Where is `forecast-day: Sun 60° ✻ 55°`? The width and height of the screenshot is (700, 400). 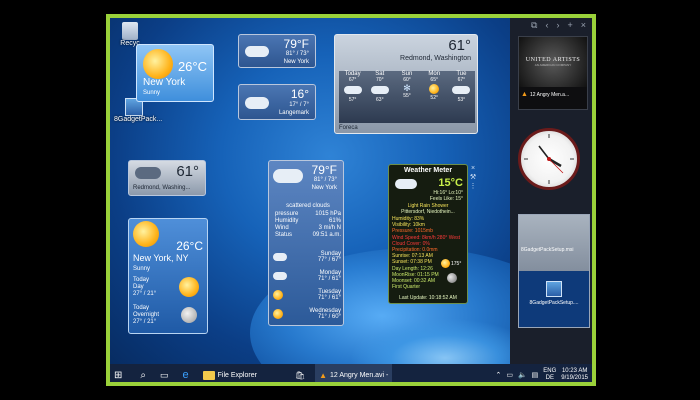 forecast-day: Sun 60° ✻ 55° is located at coordinates (406, 97).